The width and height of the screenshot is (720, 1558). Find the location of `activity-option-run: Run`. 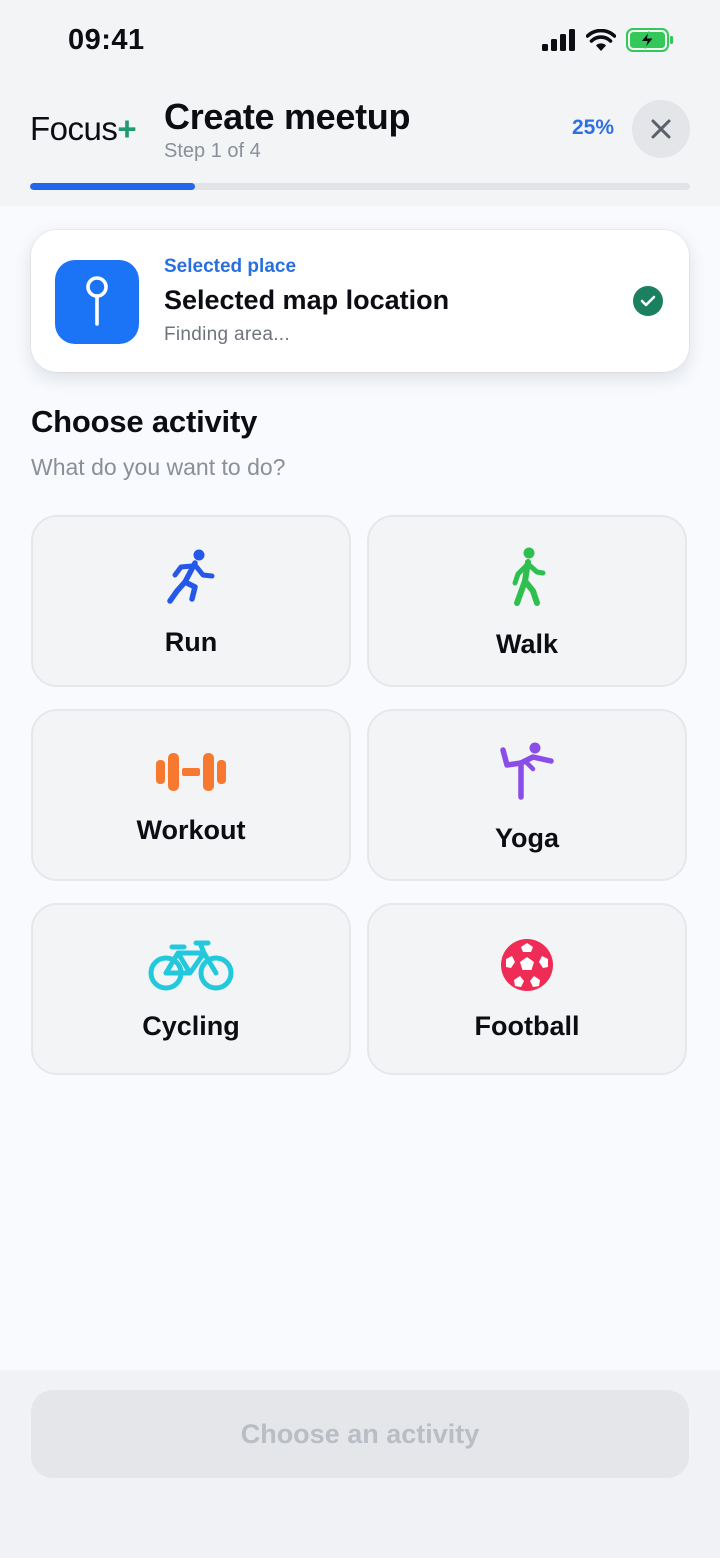

activity-option-run: Run is located at coordinates (191, 601).